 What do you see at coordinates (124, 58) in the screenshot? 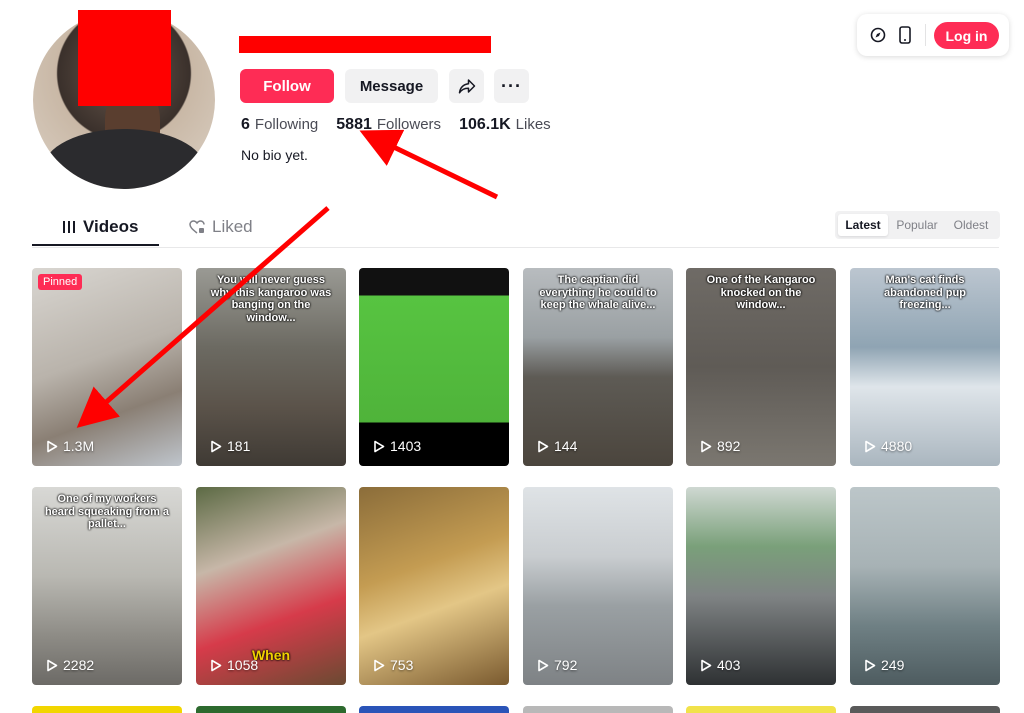
I see `redaction-box-face` at bounding box center [124, 58].